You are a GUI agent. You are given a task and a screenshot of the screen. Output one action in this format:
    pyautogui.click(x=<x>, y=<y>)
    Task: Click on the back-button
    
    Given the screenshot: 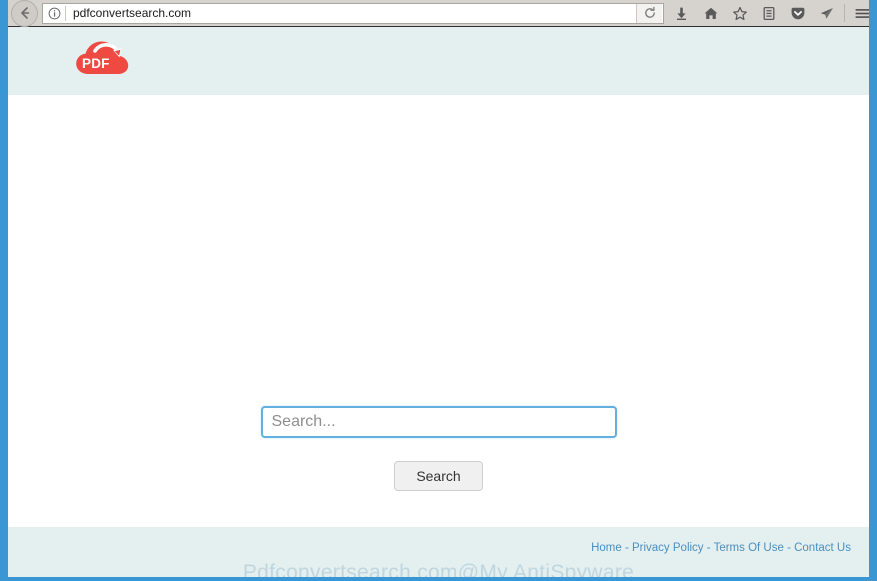 What is the action you would take?
    pyautogui.click(x=24, y=13)
    